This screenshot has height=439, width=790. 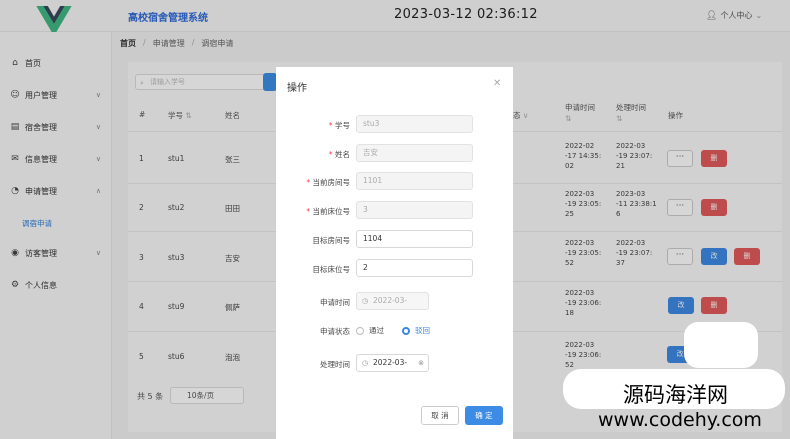 I want to click on field-label-process-time: 处理时间, so click(x=335, y=364).